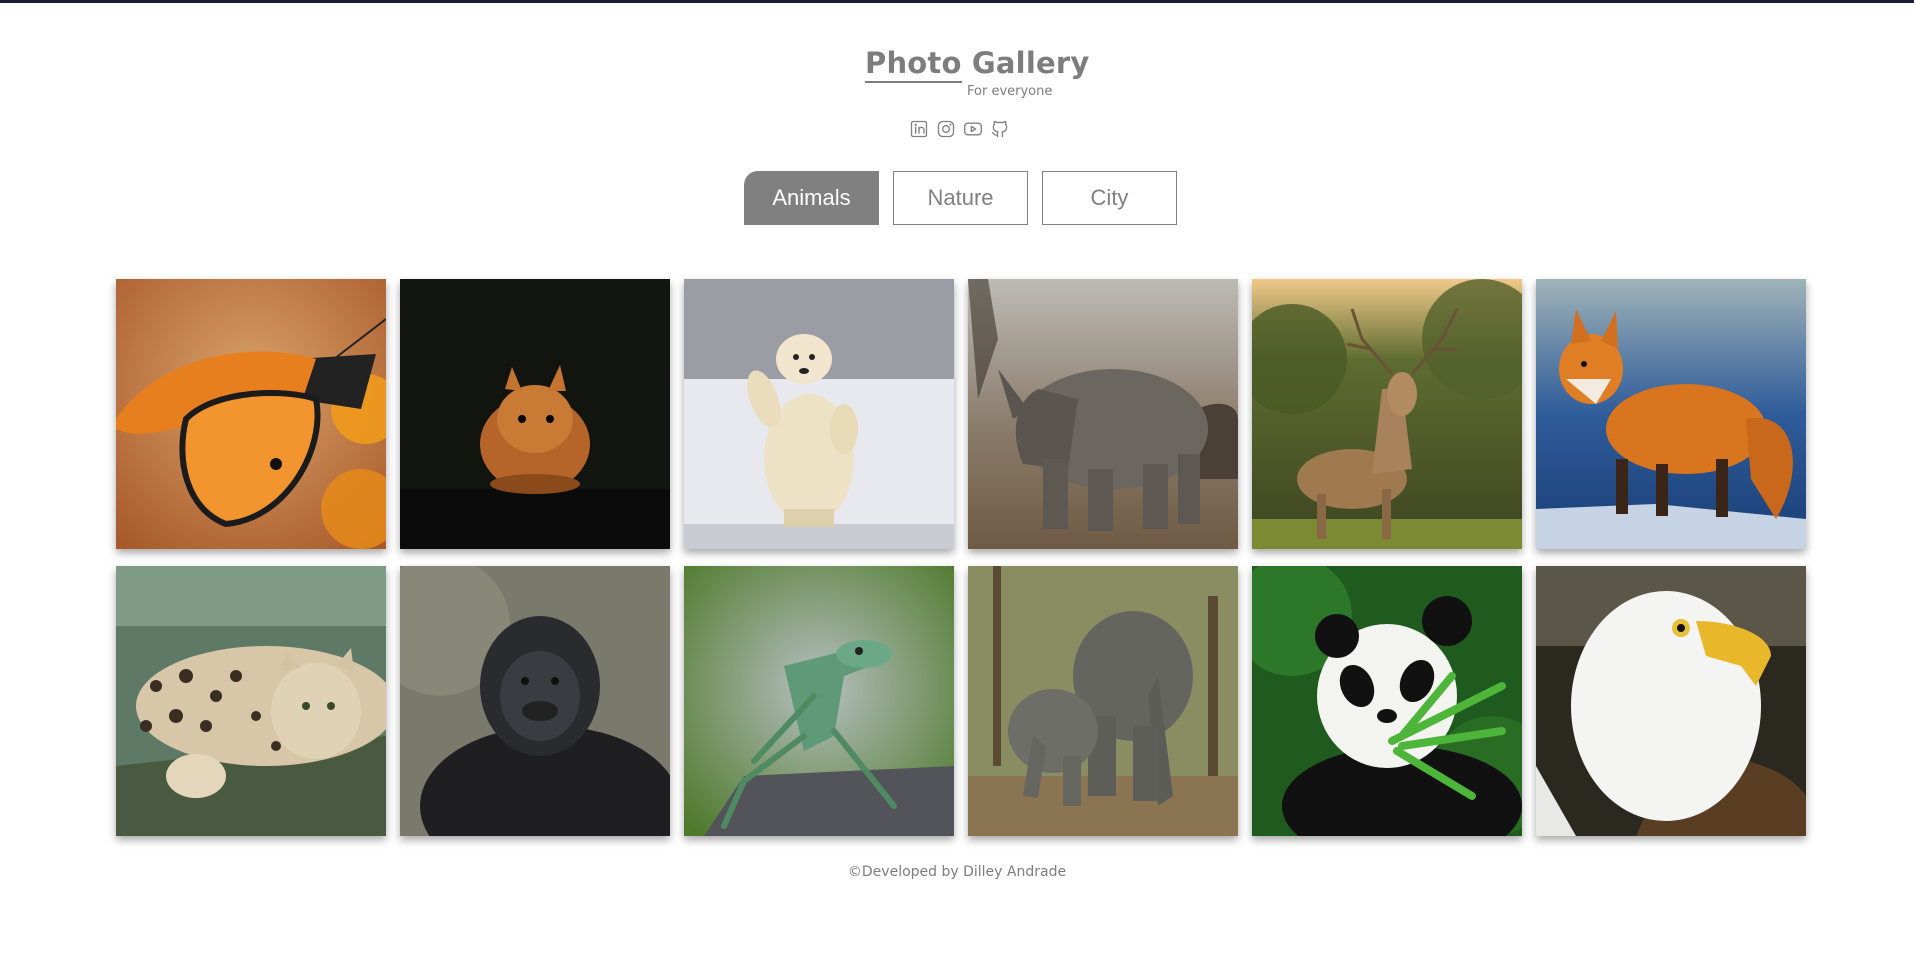 Image resolution: width=1914 pixels, height=969 pixels. I want to click on photo-eagle, so click(1671, 701).